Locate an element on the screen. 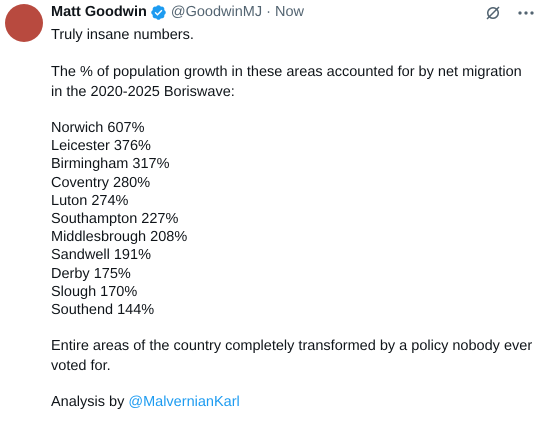  statistic-line: Sandwell 191% is located at coordinates (101, 255).